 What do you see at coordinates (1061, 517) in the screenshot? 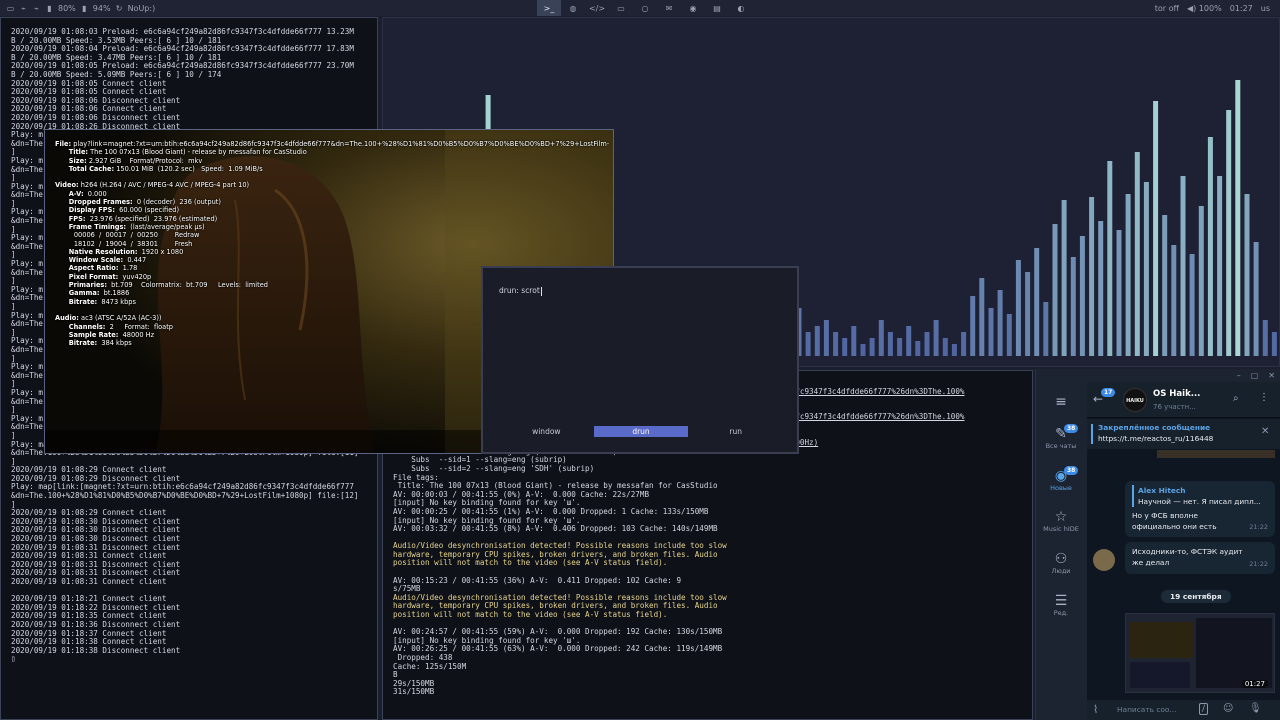
I see `star-icon: ☆` at bounding box center [1061, 517].